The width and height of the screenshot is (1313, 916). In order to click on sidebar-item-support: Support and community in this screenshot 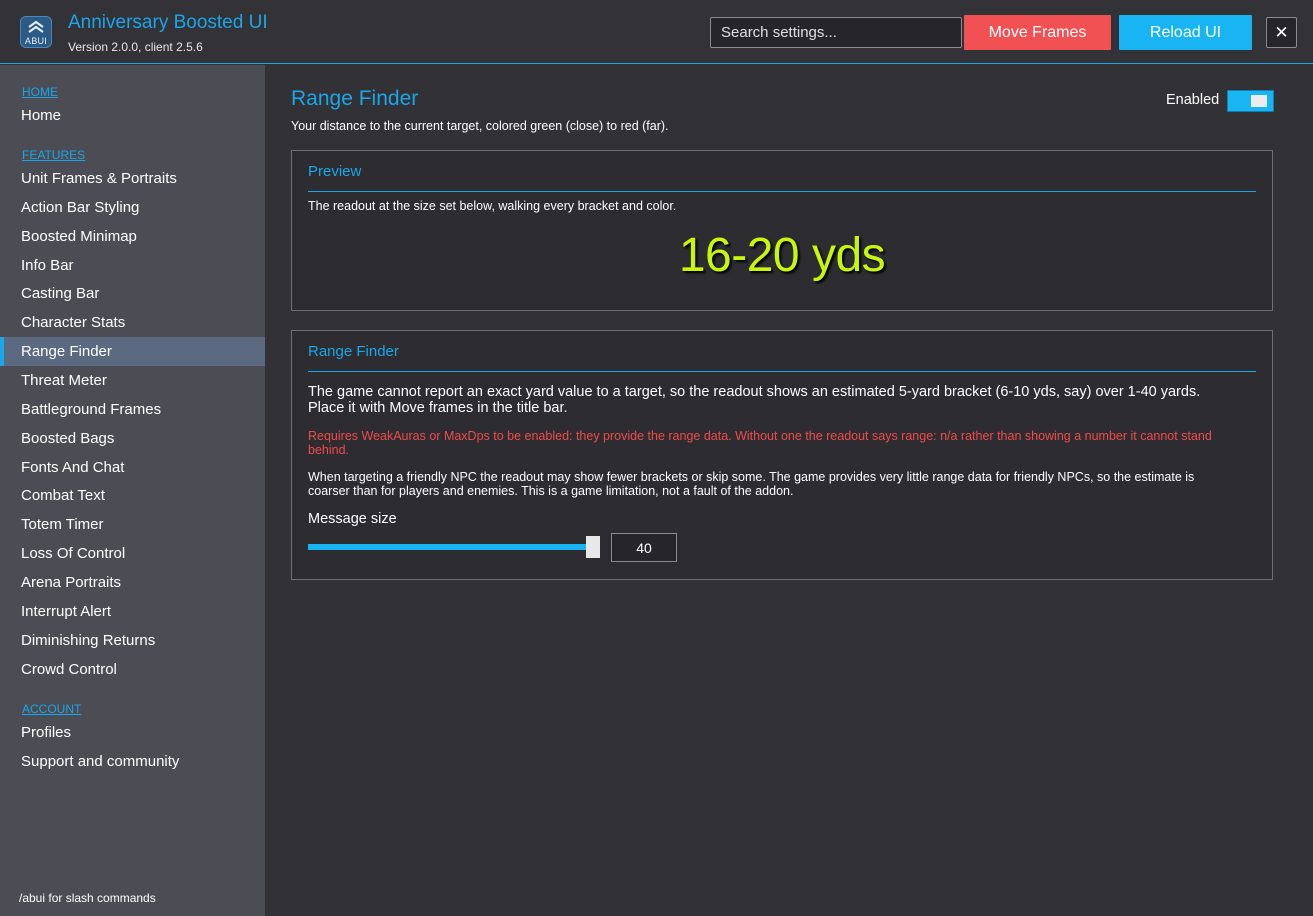, I will do `click(132, 761)`.